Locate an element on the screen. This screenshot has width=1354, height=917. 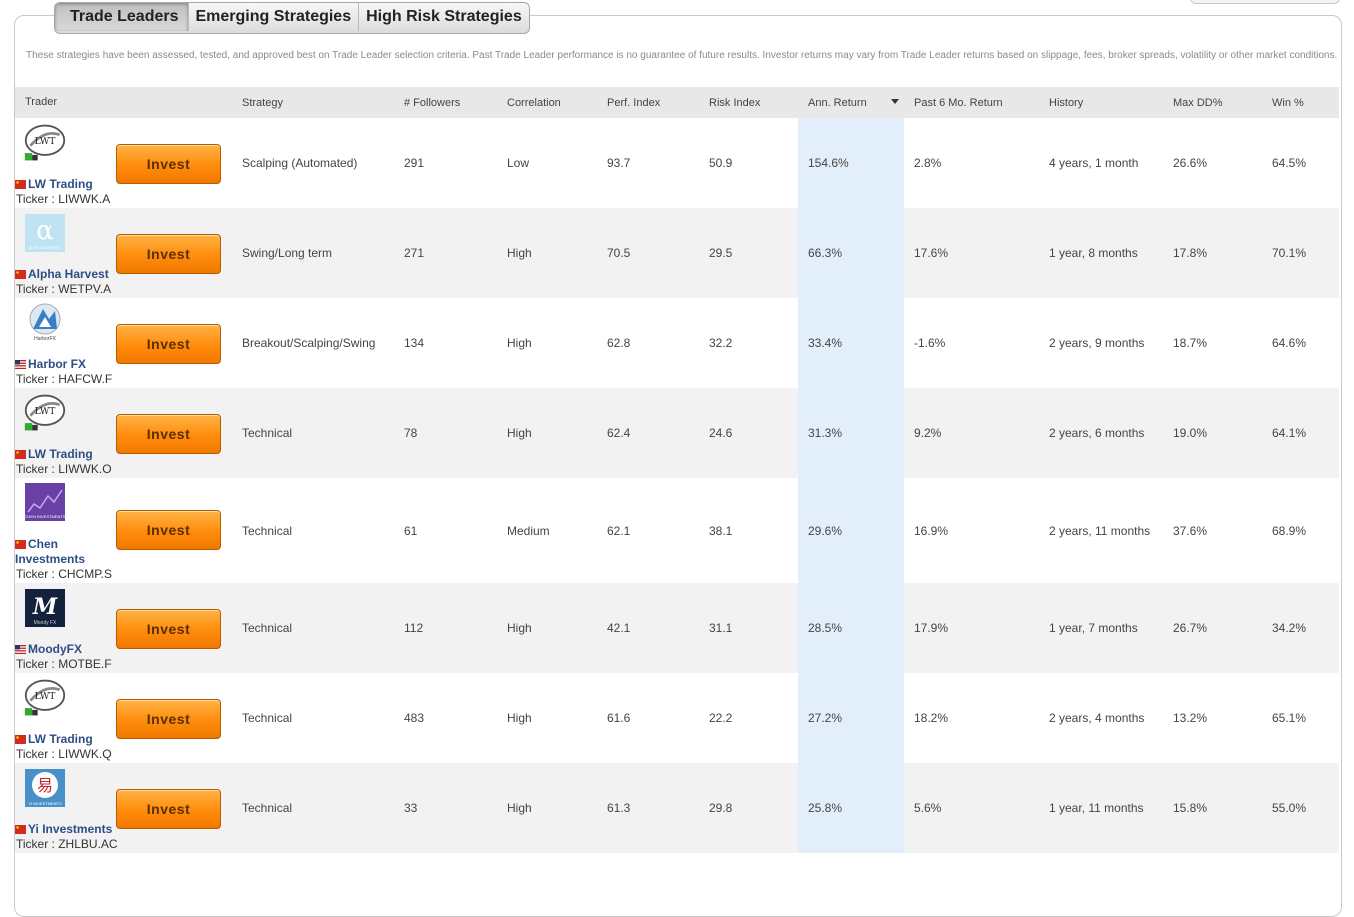
max-dd-cell: 15.8% is located at coordinates (1212, 808).